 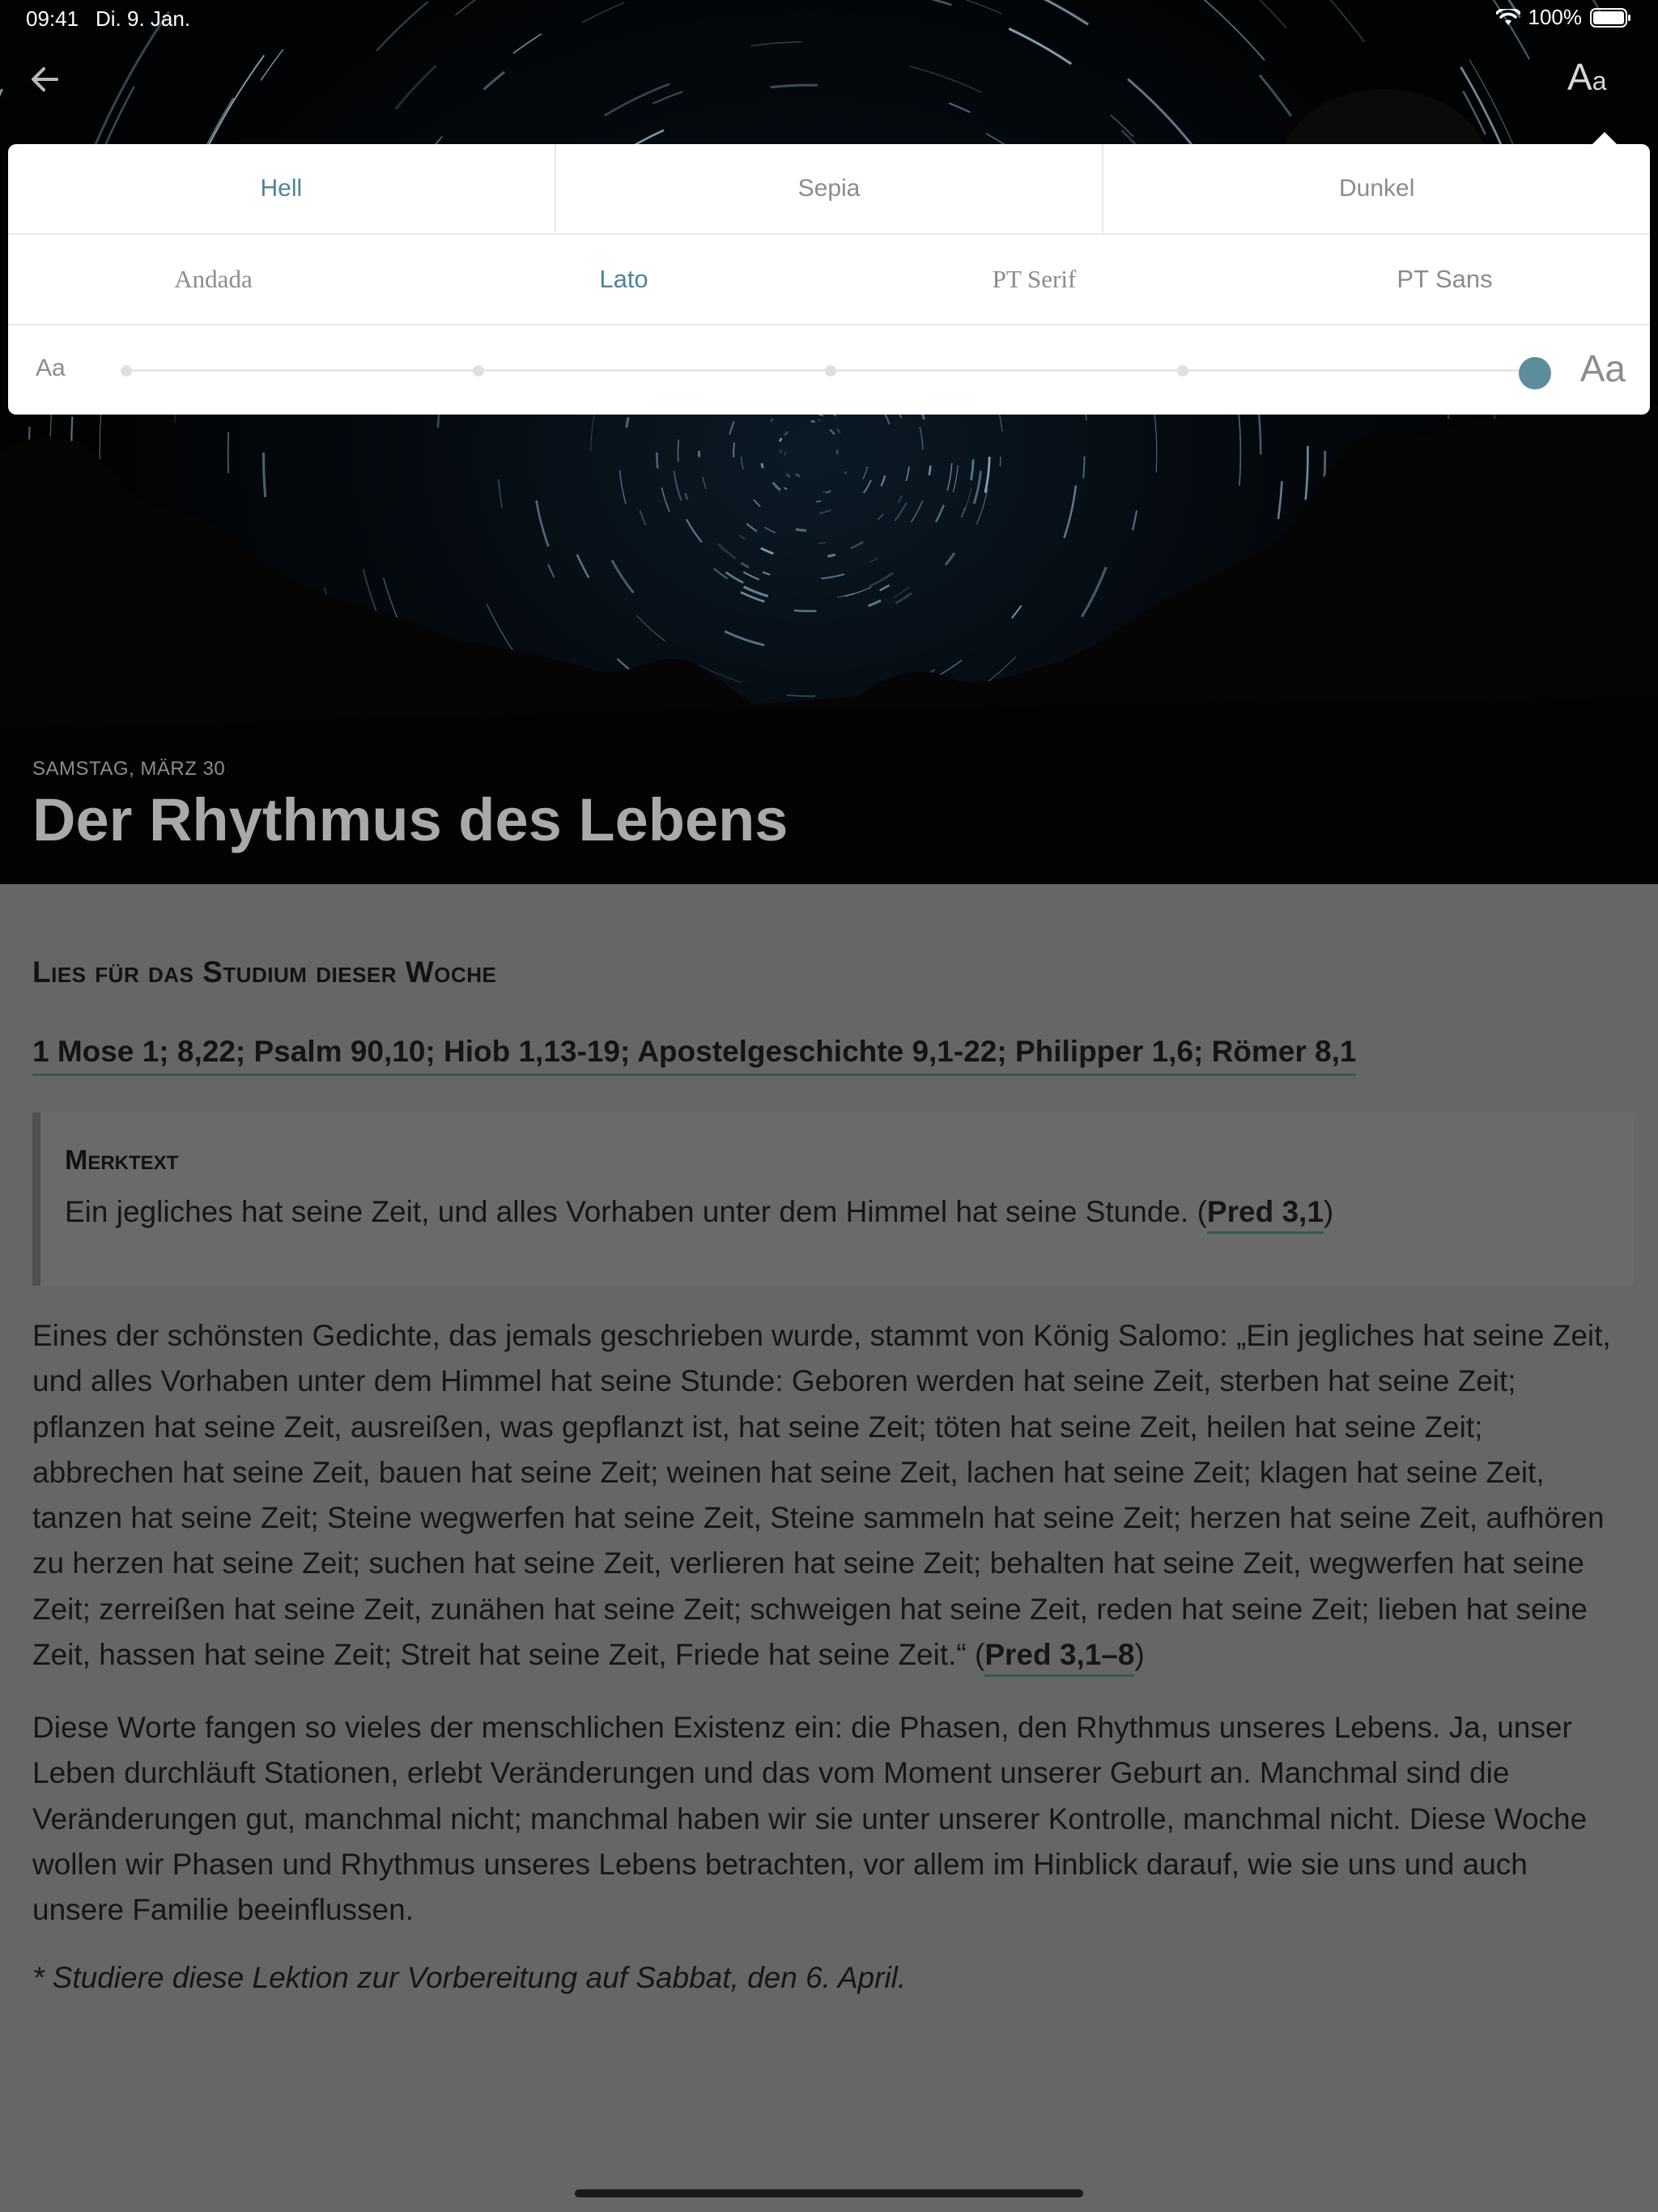 I want to click on theme-option-sepia: Sepia, so click(x=830, y=188).